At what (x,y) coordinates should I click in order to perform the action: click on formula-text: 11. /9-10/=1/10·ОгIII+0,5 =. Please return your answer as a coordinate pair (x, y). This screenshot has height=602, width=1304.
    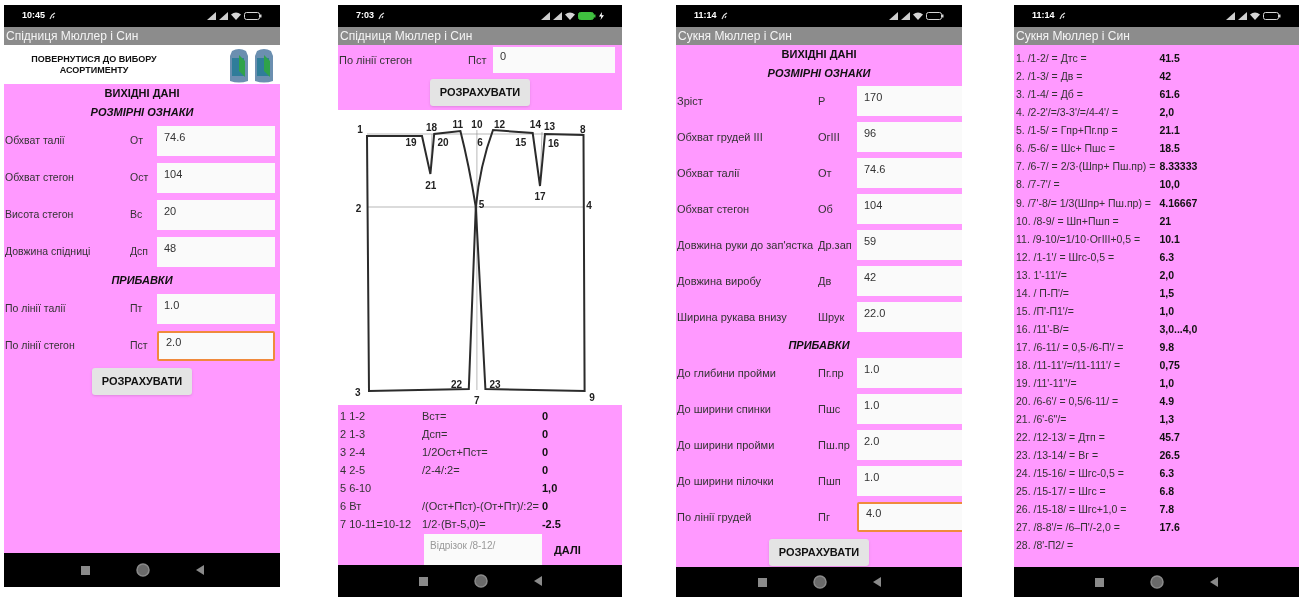
    Looking at the image, I should click on (1079, 239).